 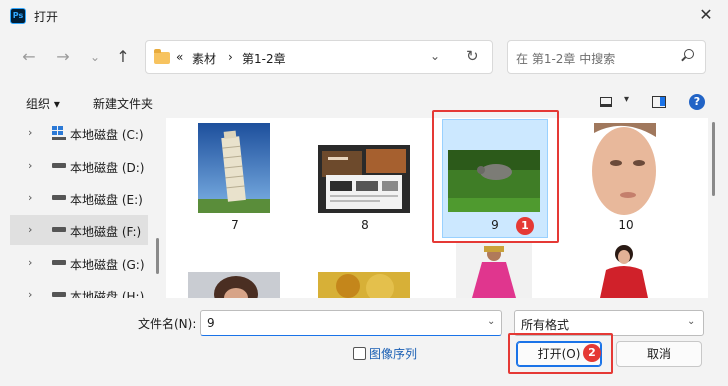 What do you see at coordinates (211, 323) in the screenshot?
I see `filename-value: 9` at bounding box center [211, 323].